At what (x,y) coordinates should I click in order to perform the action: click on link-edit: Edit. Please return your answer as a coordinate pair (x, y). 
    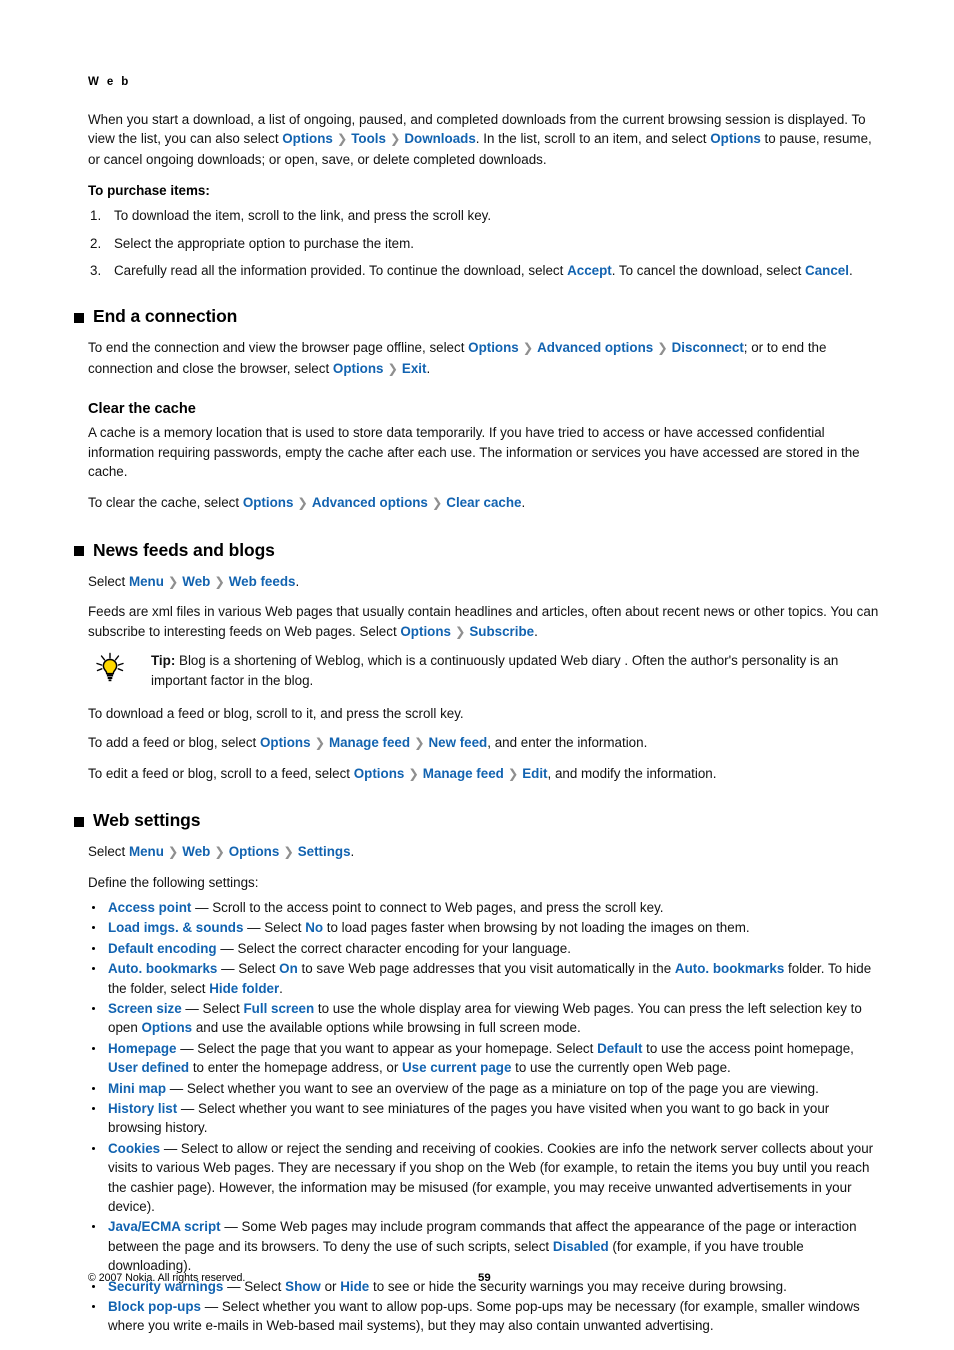
    Looking at the image, I should click on (534, 773).